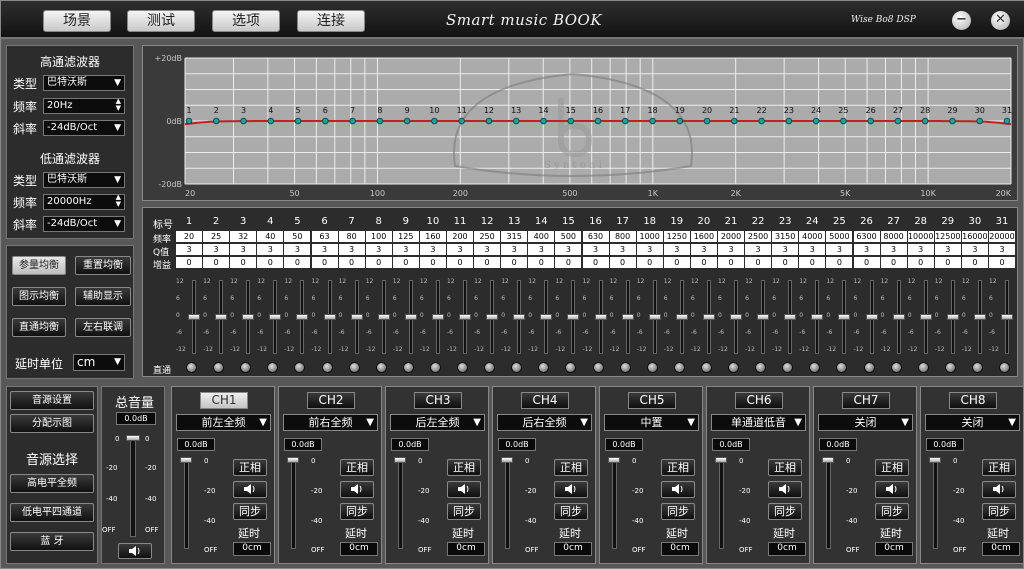 This screenshot has width=1024, height=569. I want to click on source-low-level-button: 低电平四通道, so click(52, 512).